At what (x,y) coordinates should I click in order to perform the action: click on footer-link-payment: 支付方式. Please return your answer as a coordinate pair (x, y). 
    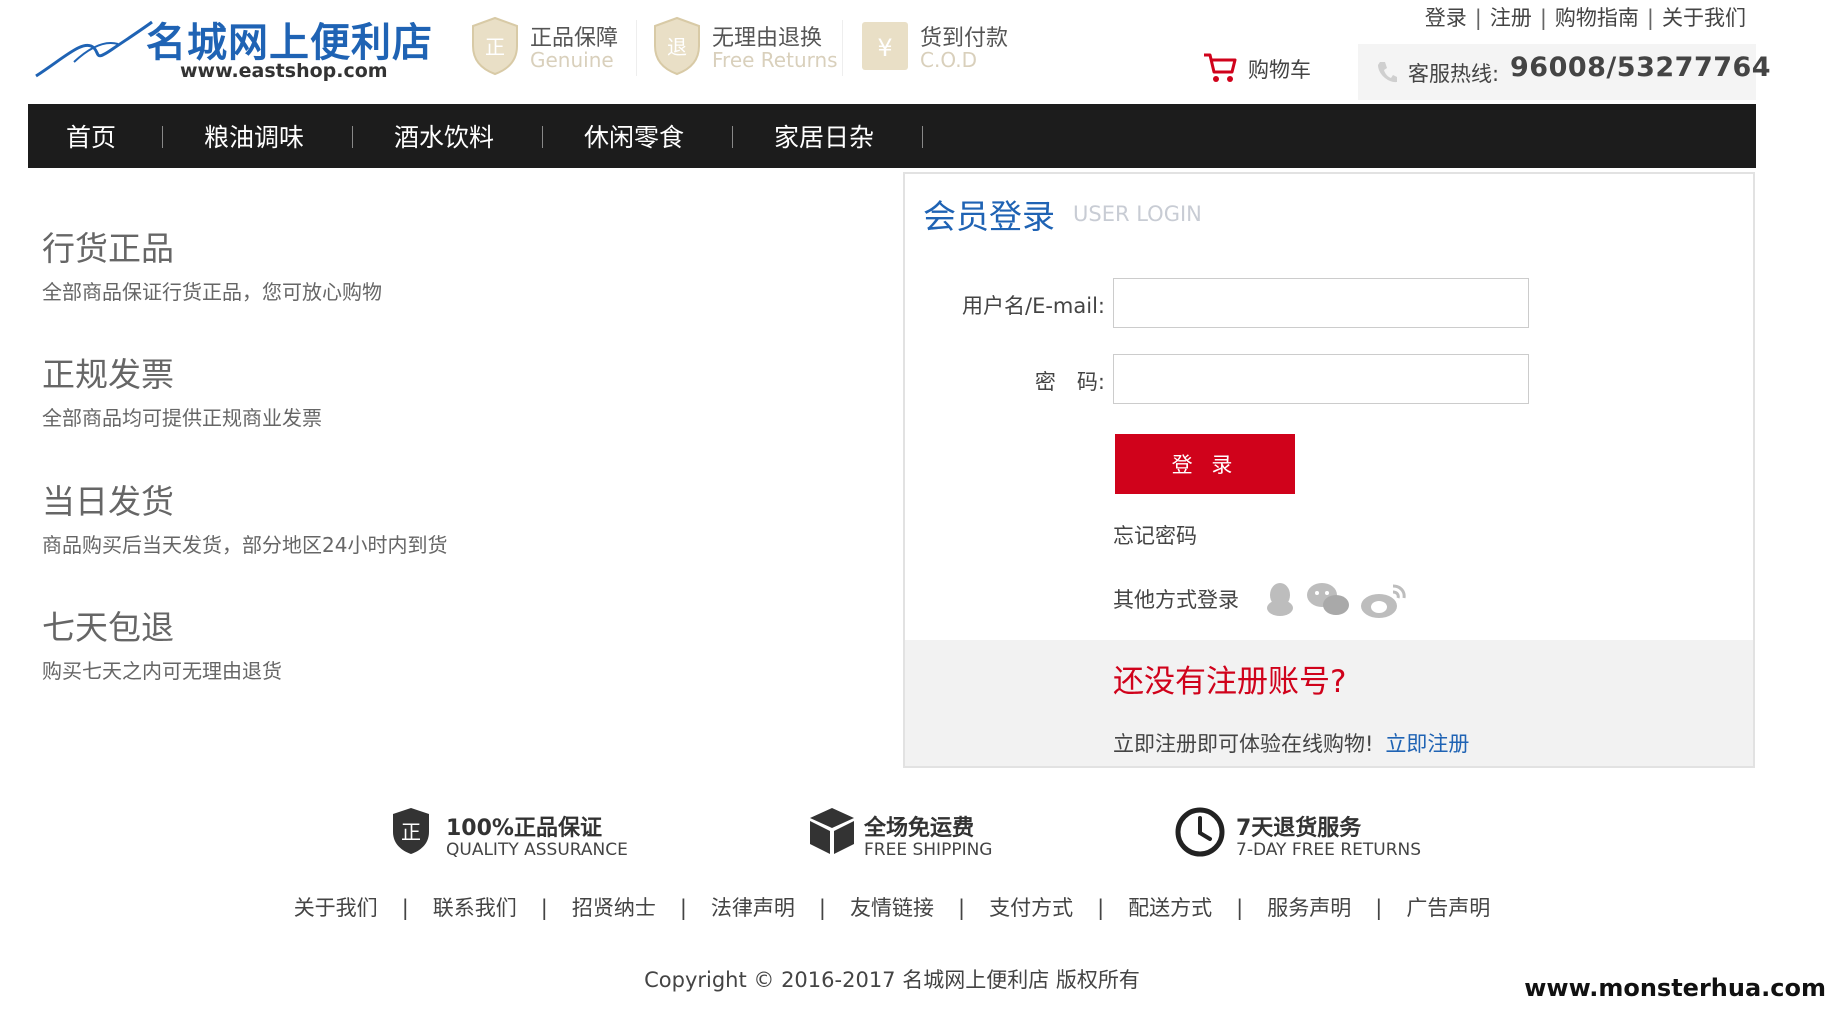
    Looking at the image, I should click on (1031, 908).